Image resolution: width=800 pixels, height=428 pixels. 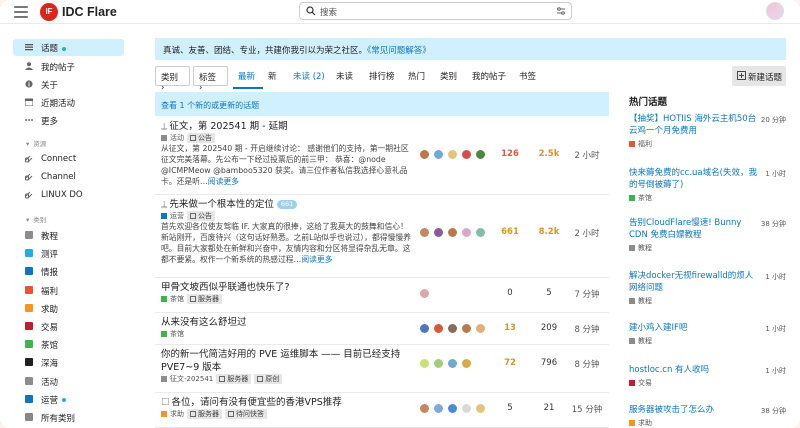 What do you see at coordinates (309, 76) in the screenshot?
I see `nav-tab: 未读 (2)` at bounding box center [309, 76].